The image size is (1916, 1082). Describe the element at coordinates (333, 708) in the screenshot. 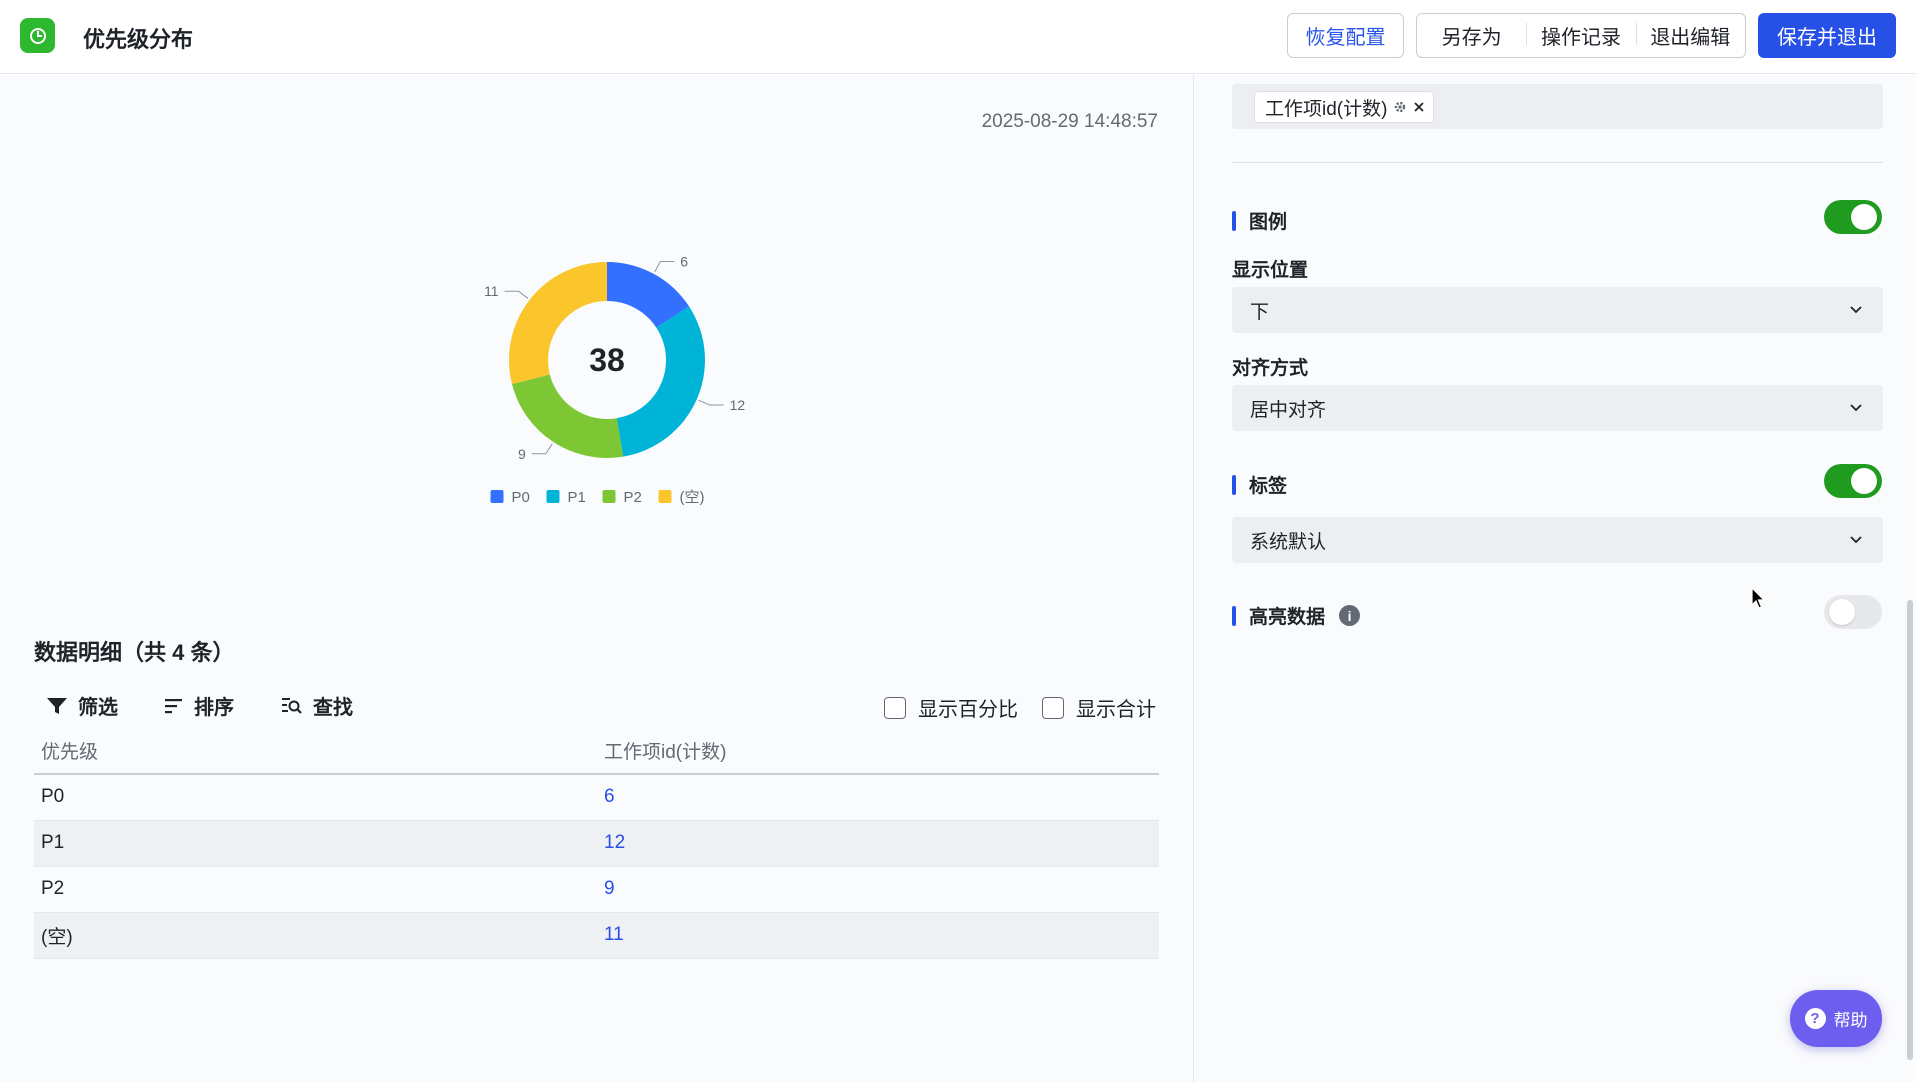

I see `search-label: 查找` at that location.